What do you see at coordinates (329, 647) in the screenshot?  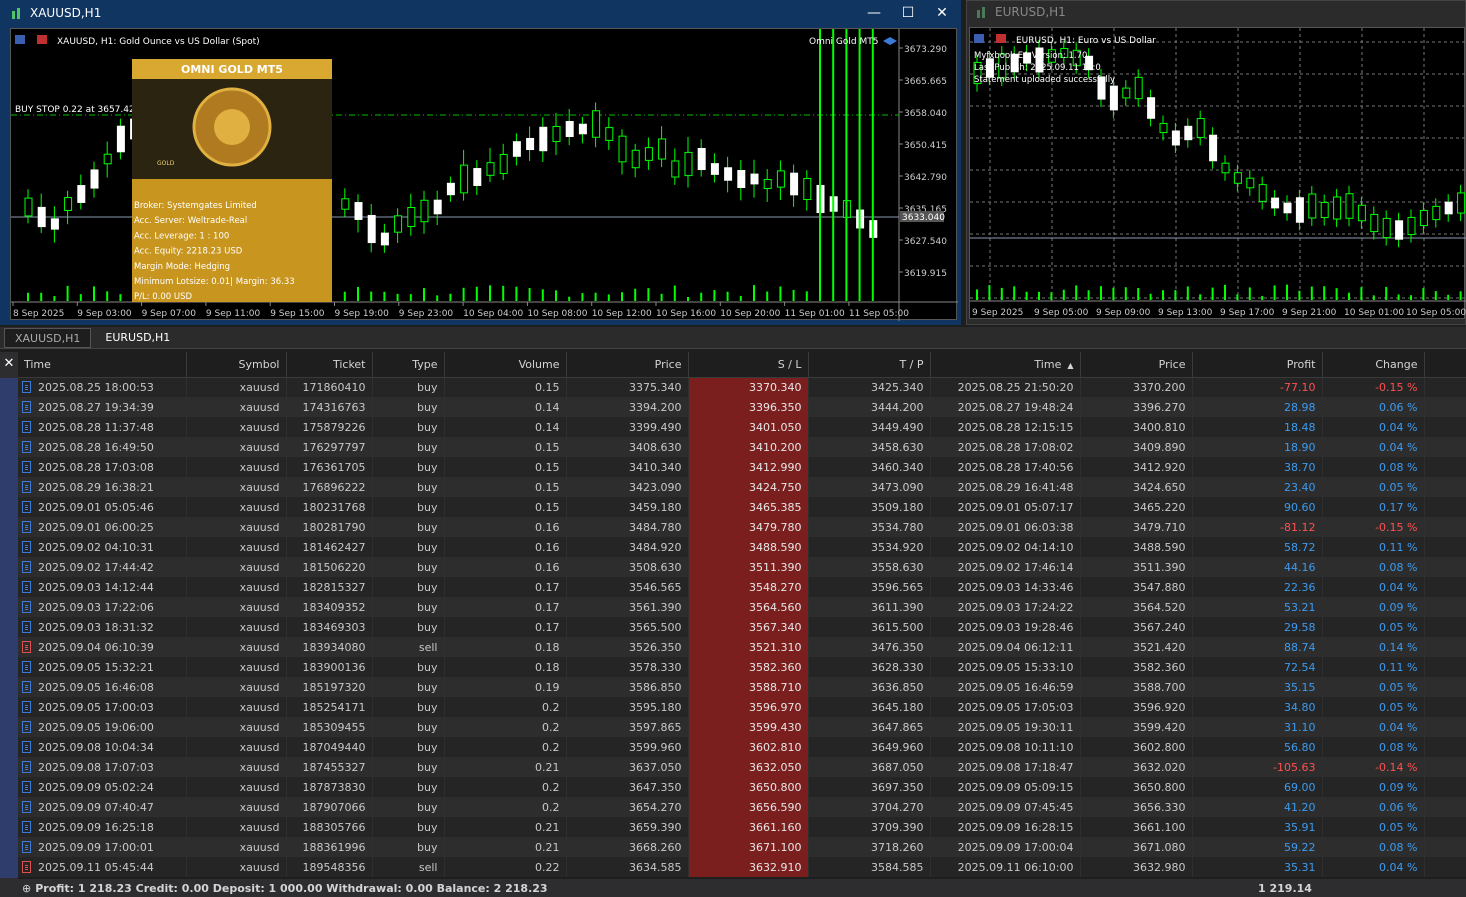 I see `cell-ticket: 183934080` at bounding box center [329, 647].